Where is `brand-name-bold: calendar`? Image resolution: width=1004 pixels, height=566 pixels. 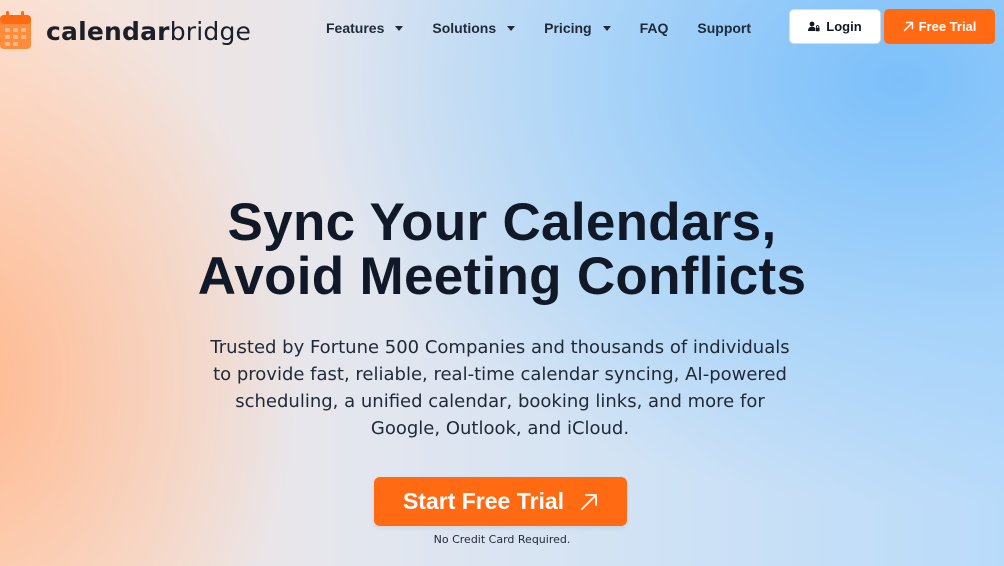 brand-name-bold: calendar is located at coordinates (108, 31).